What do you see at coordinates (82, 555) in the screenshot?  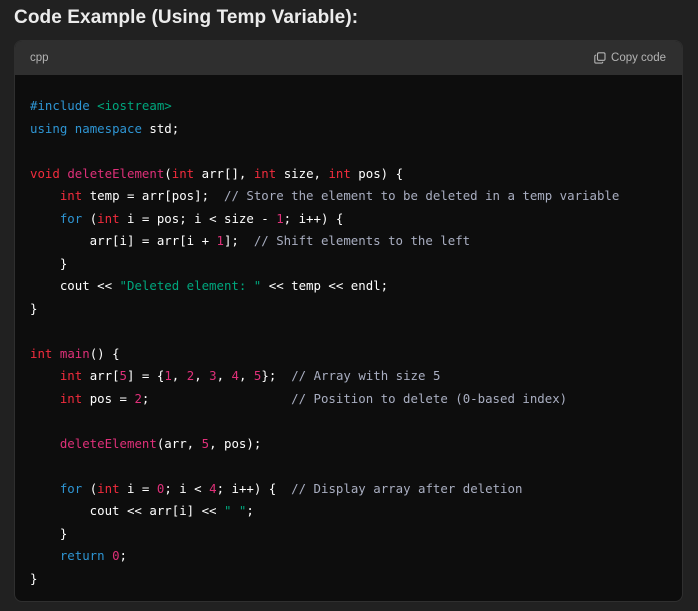 I see `code-token: return` at bounding box center [82, 555].